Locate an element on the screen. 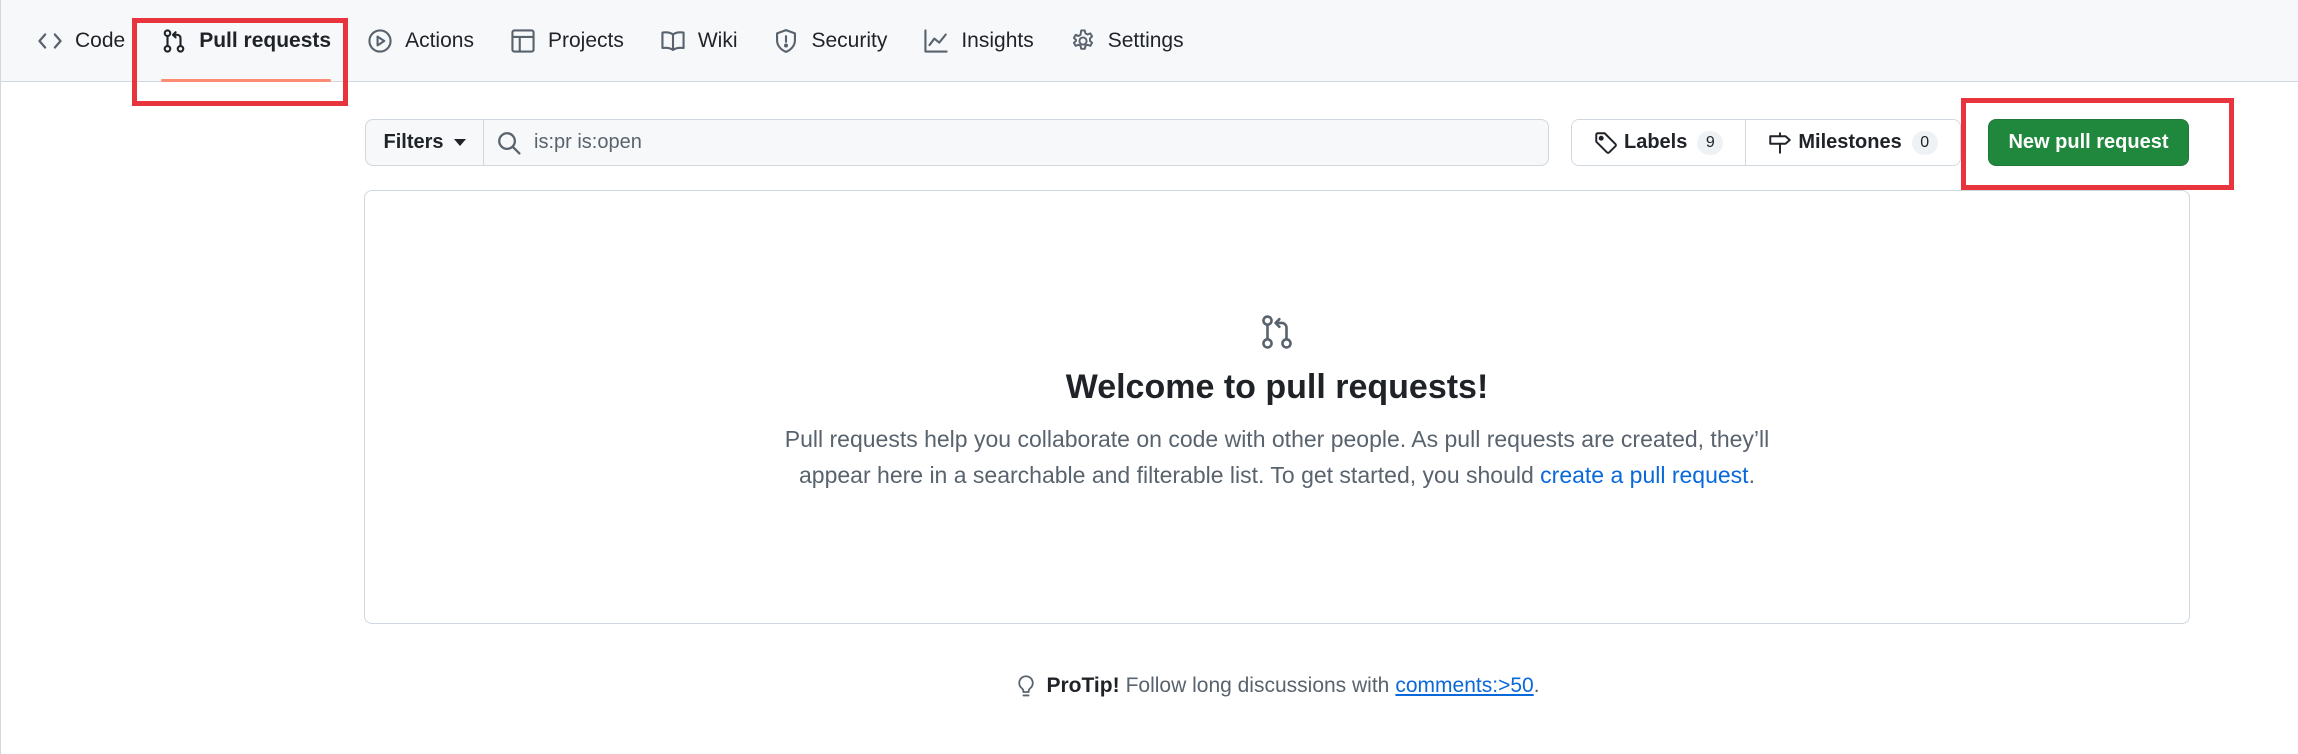  shield-icon is located at coordinates (786, 41).